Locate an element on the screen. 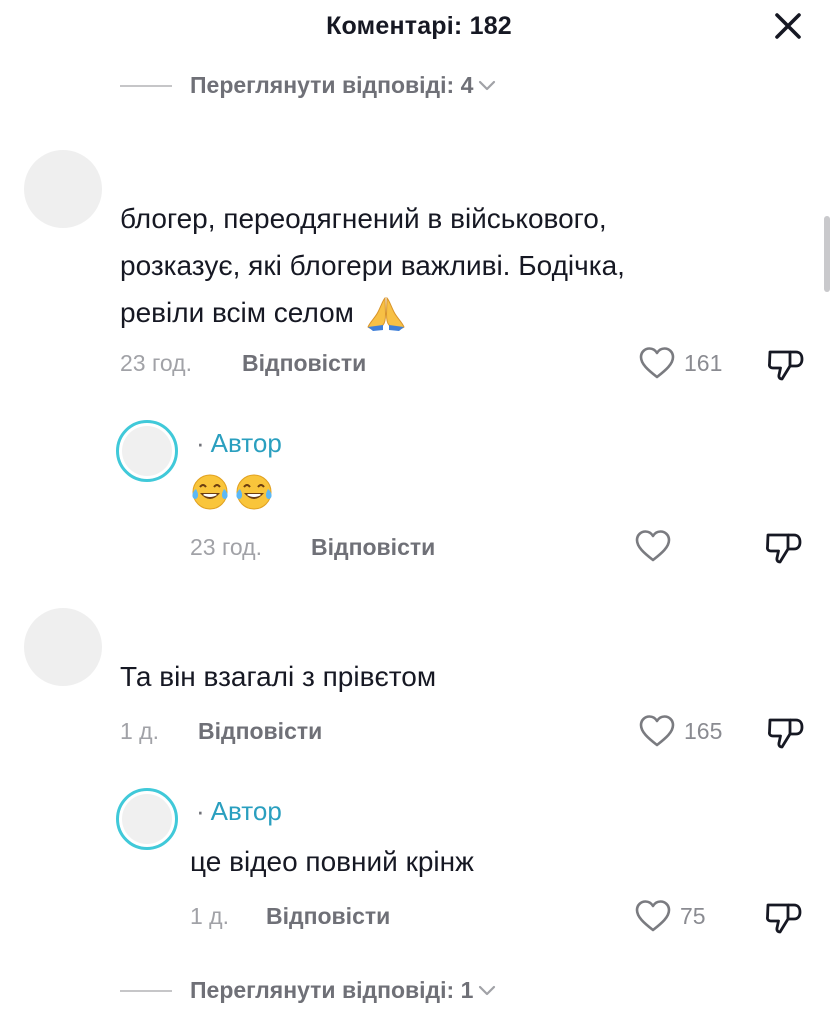 The width and height of the screenshot is (838, 1024). close-icon is located at coordinates (788, 26).